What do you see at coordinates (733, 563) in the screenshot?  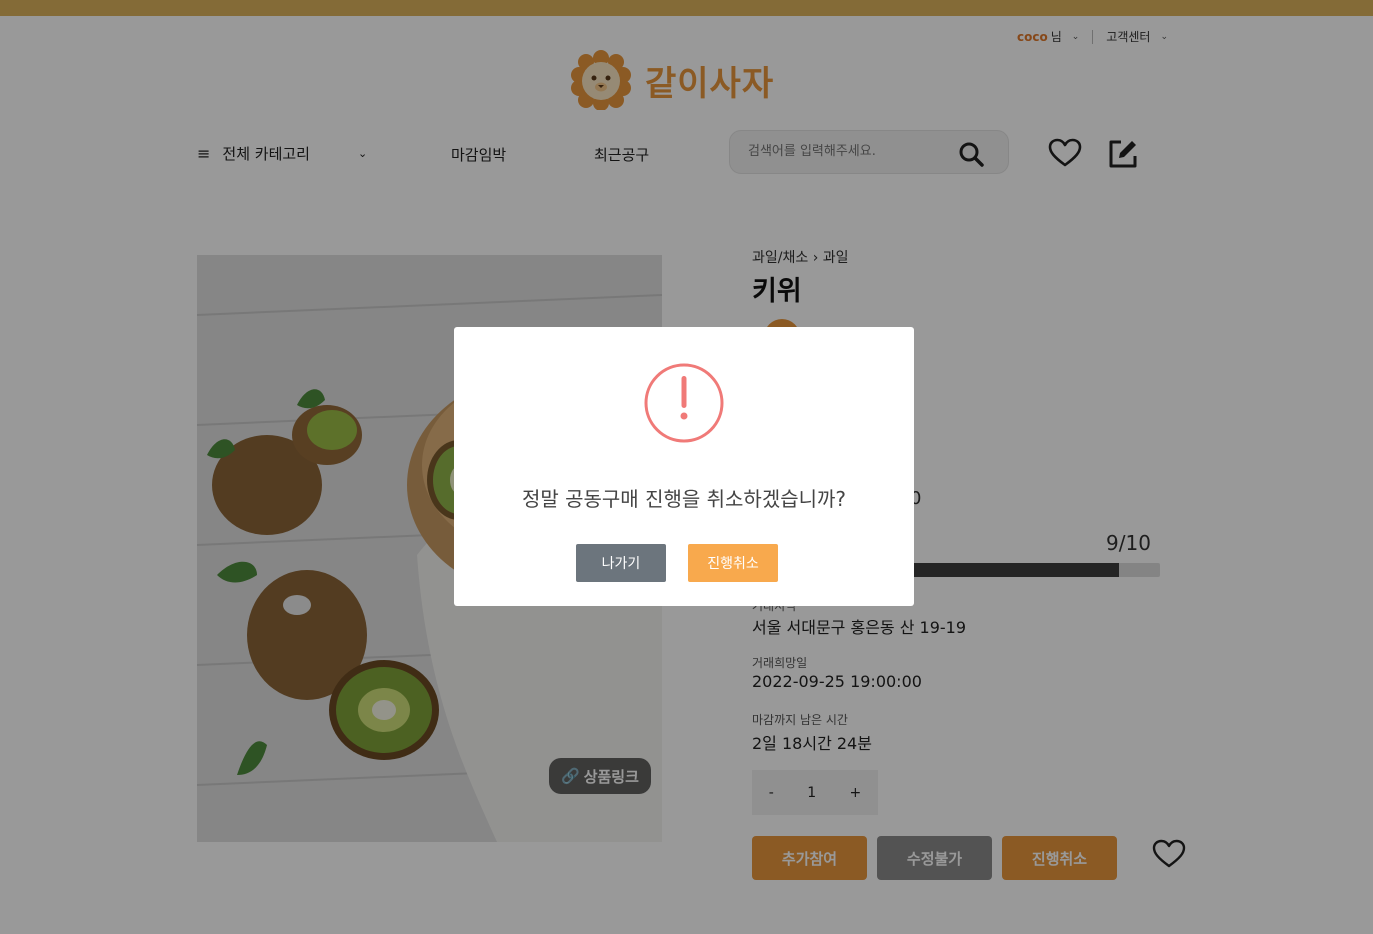 I see `confirm-cancel-button: 진행취소` at bounding box center [733, 563].